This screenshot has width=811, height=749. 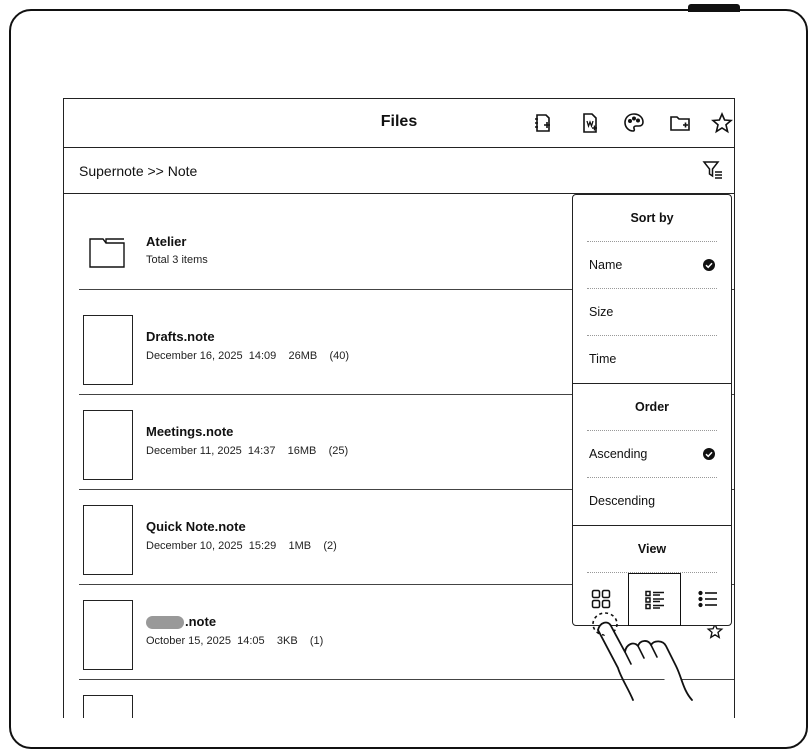 I want to click on file-name: Quick Note.note, so click(x=196, y=526).